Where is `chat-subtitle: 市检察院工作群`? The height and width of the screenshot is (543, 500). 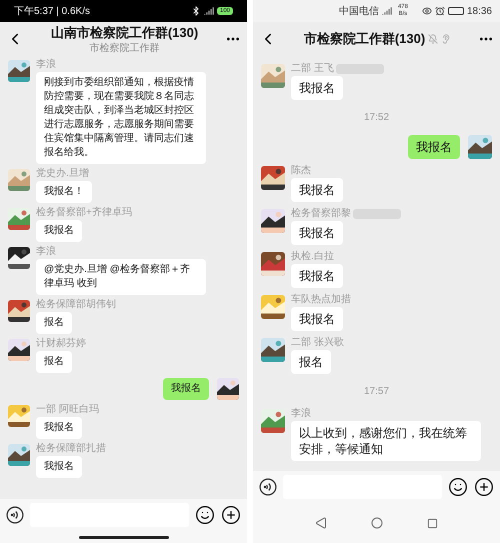 chat-subtitle: 市检察院工作群 is located at coordinates (125, 48).